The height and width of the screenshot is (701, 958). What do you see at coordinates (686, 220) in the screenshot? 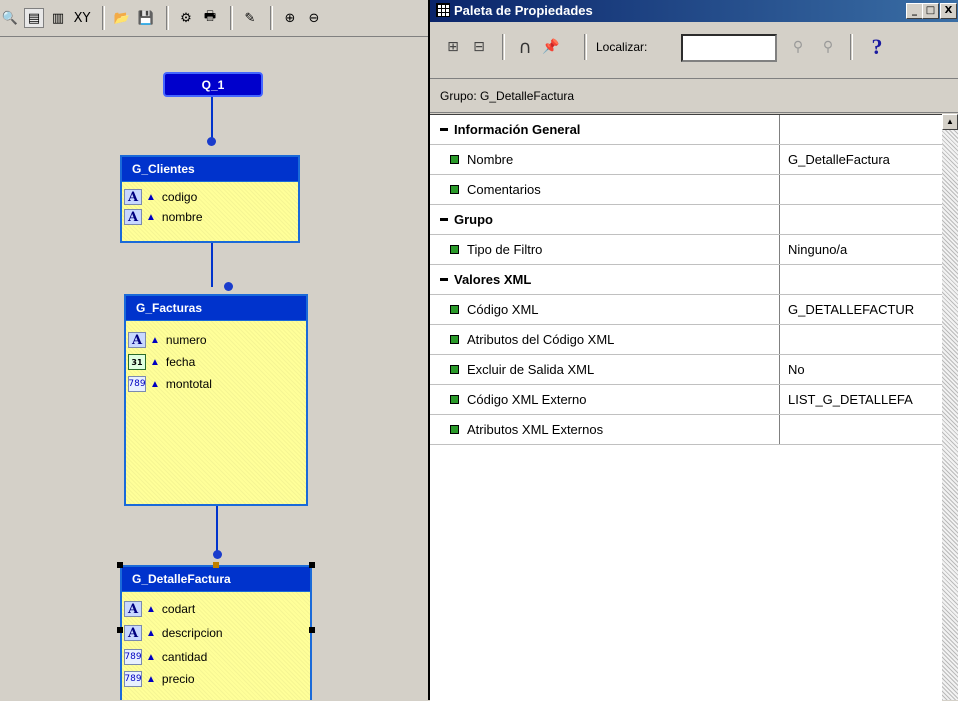
I see `property-category-row: Grupo` at bounding box center [686, 220].